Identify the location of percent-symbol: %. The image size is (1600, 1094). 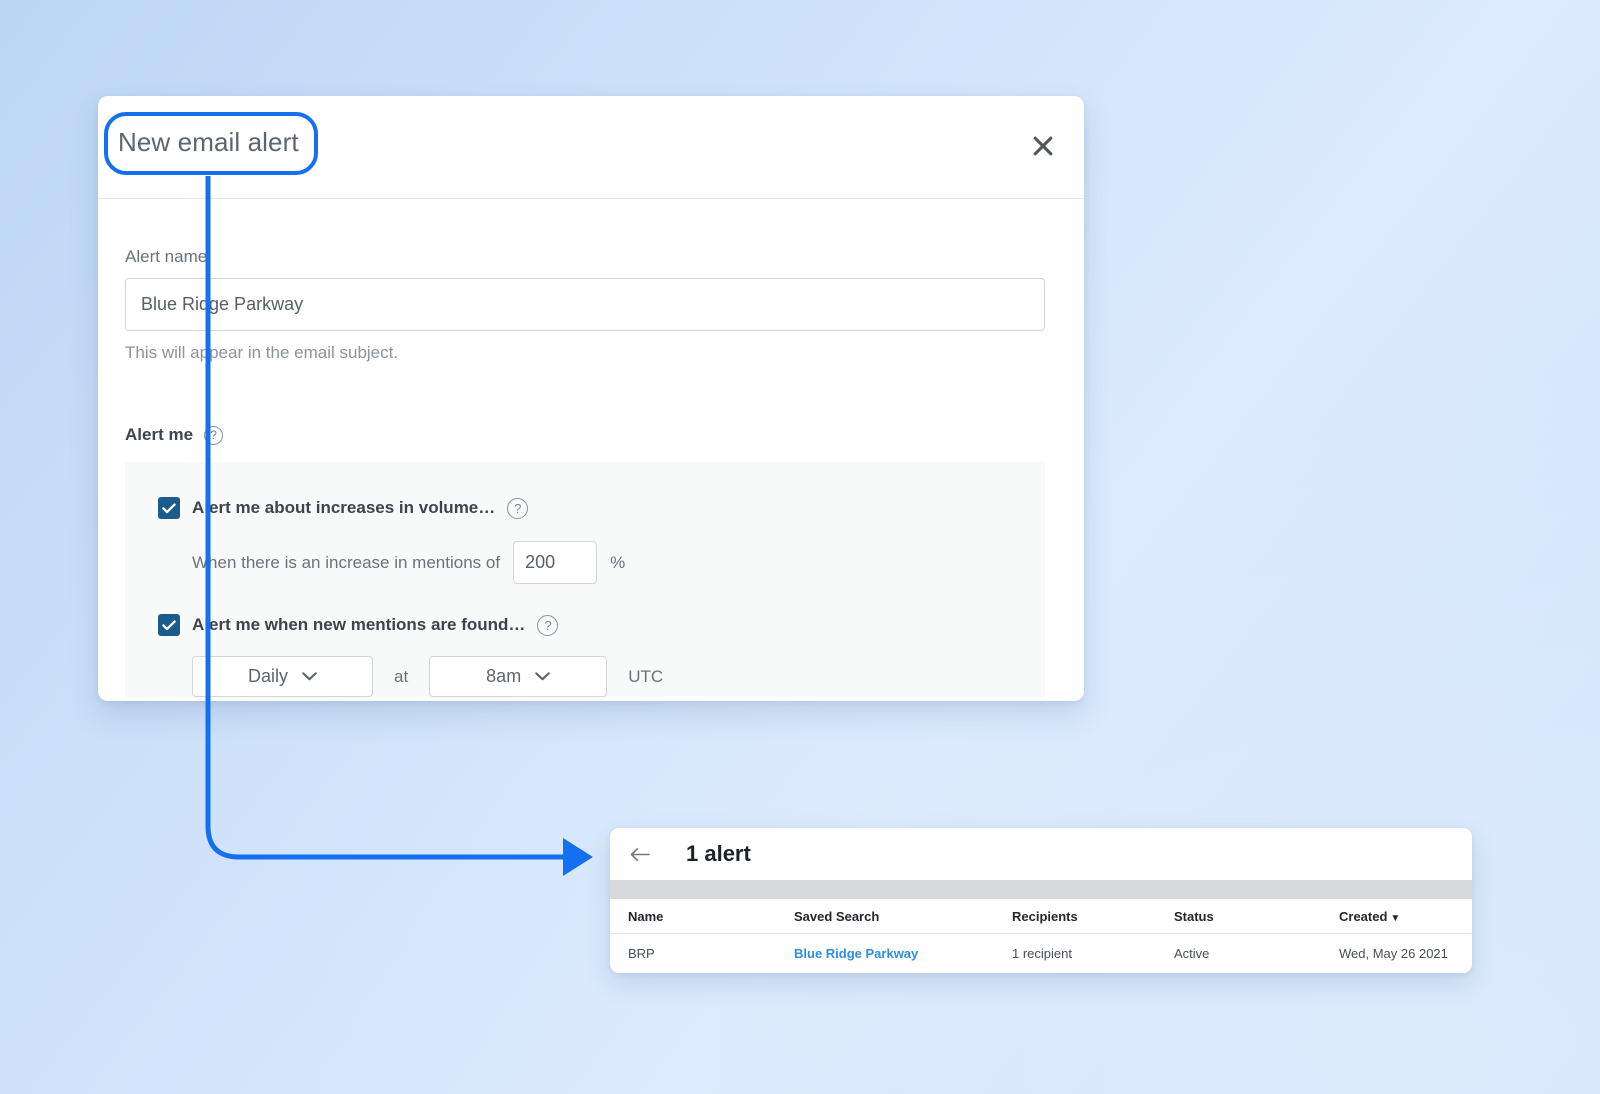
(618, 562).